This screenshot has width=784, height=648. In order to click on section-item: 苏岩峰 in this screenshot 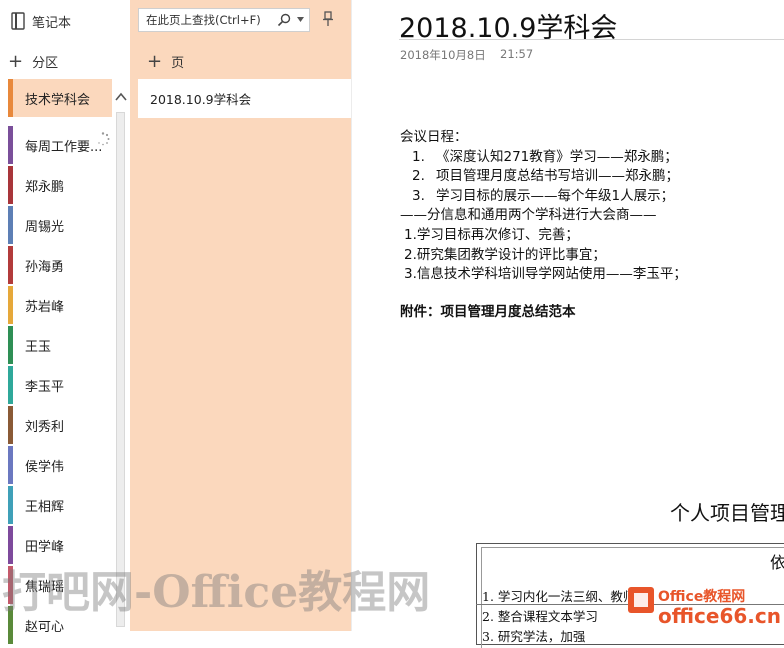, I will do `click(60, 305)`.